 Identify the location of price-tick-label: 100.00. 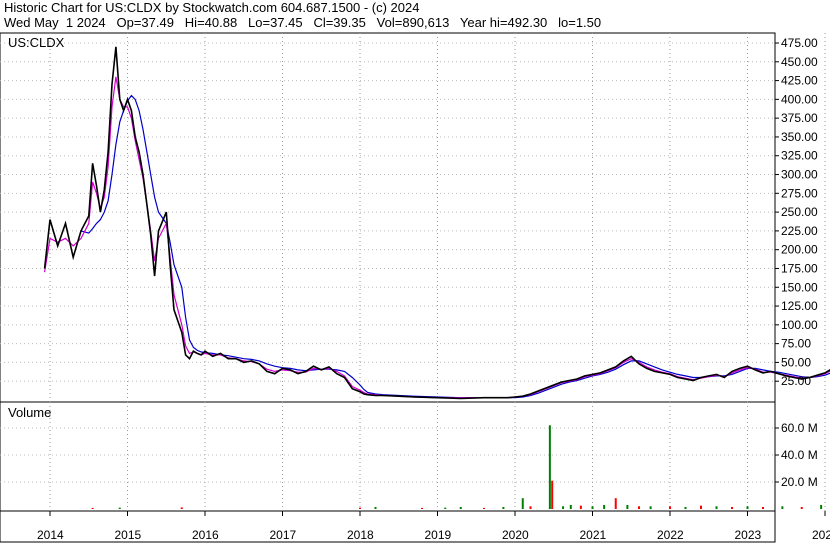
(799, 325).